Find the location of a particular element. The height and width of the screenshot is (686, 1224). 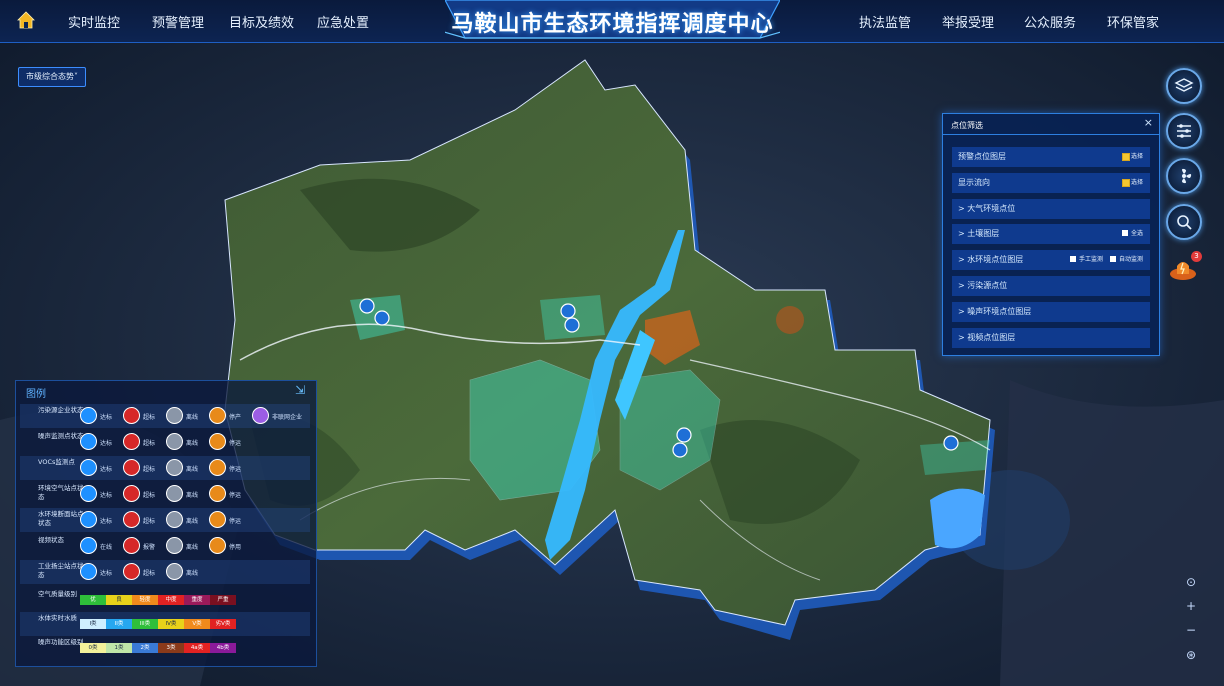

legend-row-name: 水体实时水质 is located at coordinates (57, 618).